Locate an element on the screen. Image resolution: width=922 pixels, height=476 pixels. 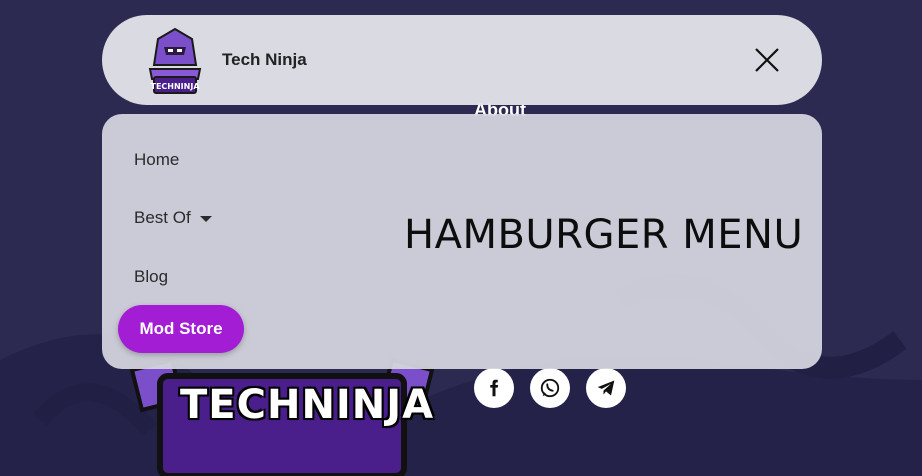
background-logo-text: TECHNINJA is located at coordinates (307, 405).